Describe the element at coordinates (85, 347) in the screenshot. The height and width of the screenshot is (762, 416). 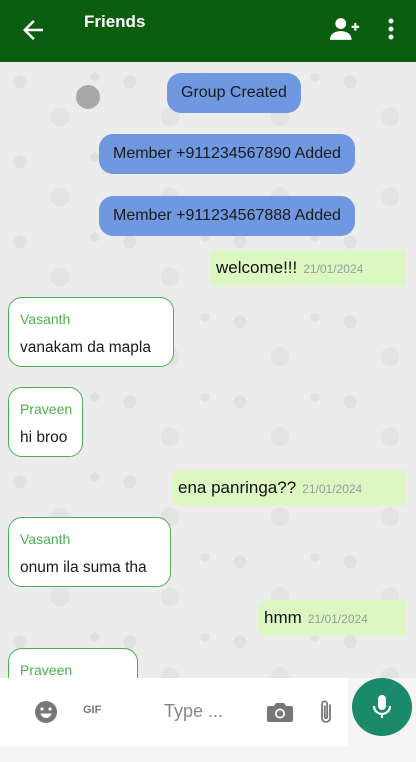
I see `message-text: vanakam da mapla` at that location.